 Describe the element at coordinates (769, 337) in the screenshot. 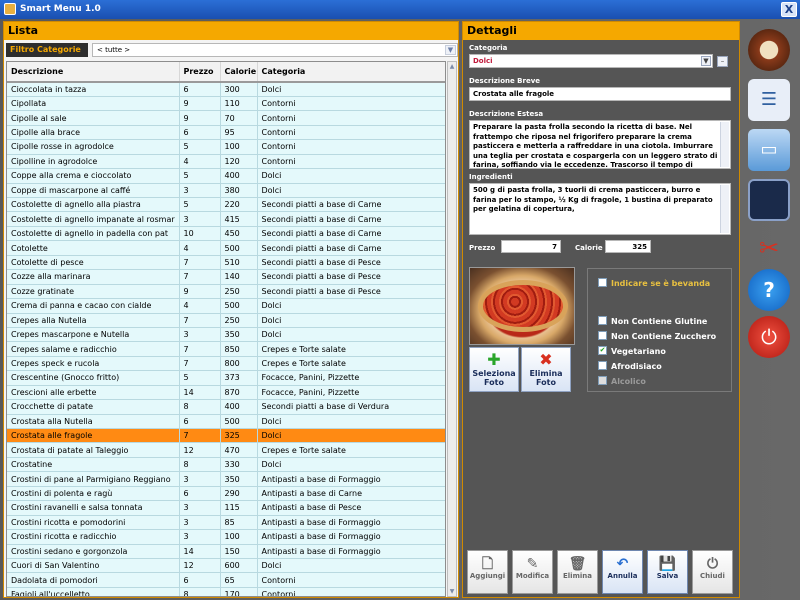

I see `power-icon: ⏻` at that location.